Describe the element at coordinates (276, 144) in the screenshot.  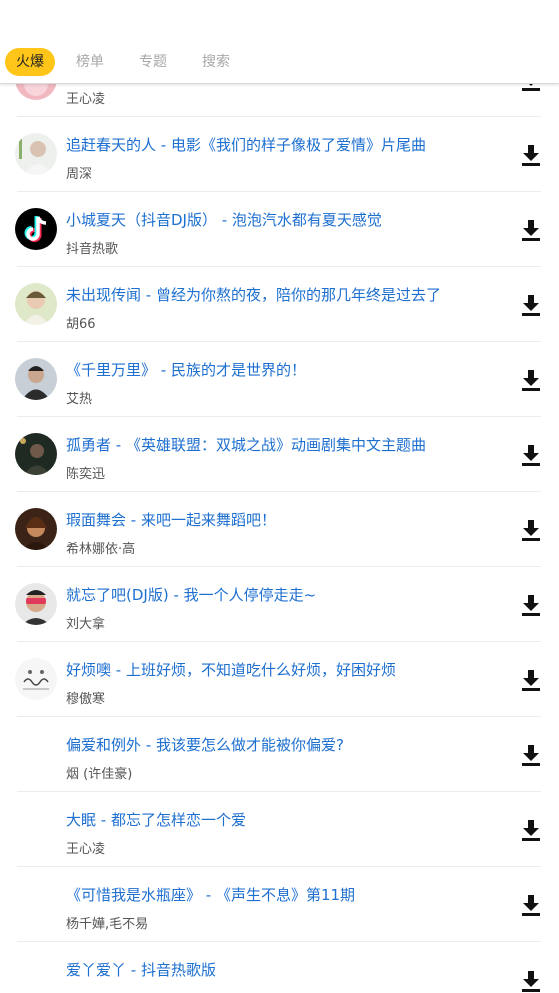
I see `song-title: 追赶春天的人 - 电影《我们的样子像极了爱情》片尾曲` at that location.